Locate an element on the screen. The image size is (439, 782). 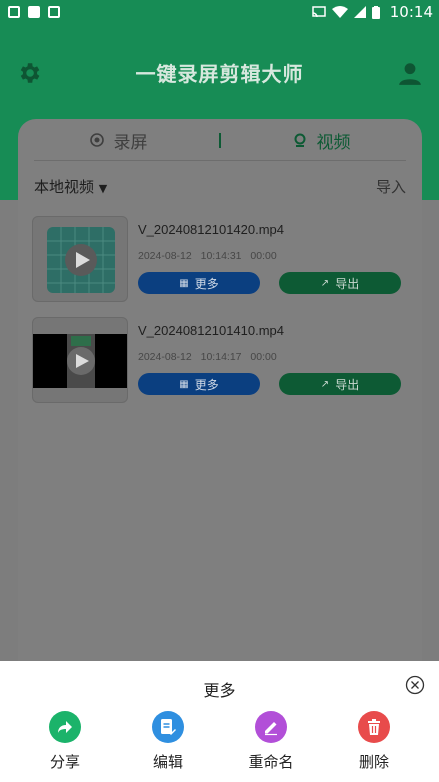
delete-label: 删除 is located at coordinates (373, 762).